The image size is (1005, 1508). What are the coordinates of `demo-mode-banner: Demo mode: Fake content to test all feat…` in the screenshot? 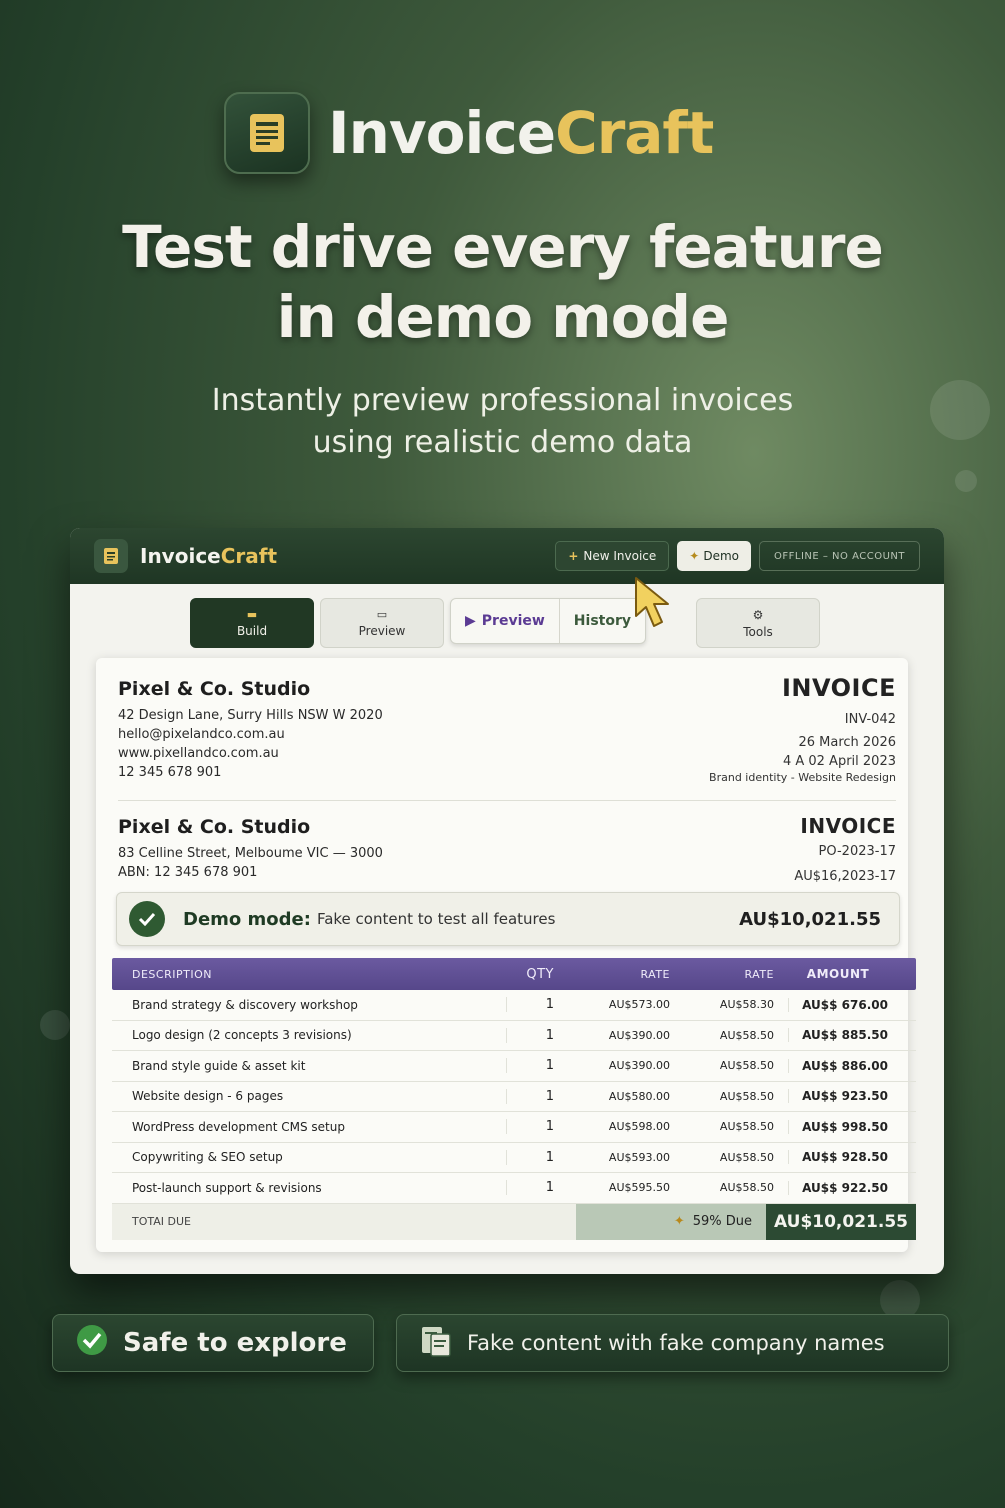 It's located at (508, 919).